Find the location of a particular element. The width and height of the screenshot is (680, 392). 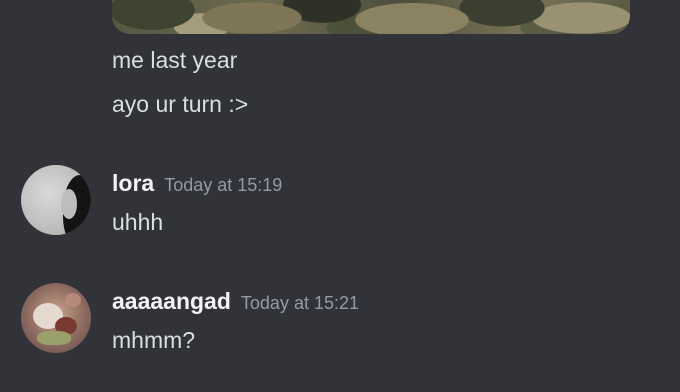

avatar-aaaaangad is located at coordinates (56, 318).